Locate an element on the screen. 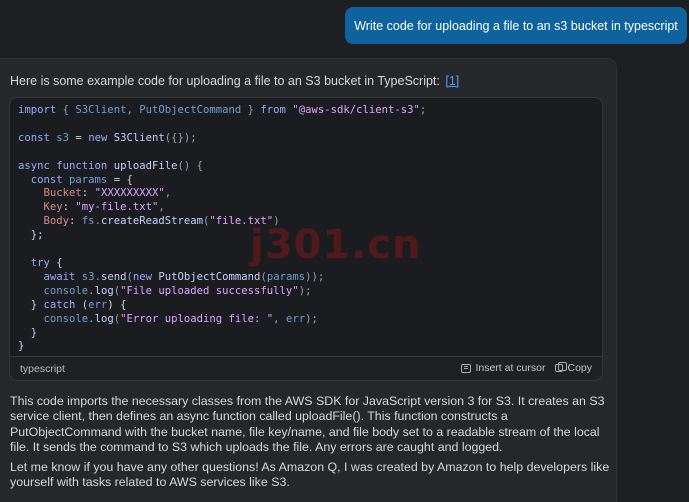 The image size is (689, 502). copy-icon is located at coordinates (561, 367).